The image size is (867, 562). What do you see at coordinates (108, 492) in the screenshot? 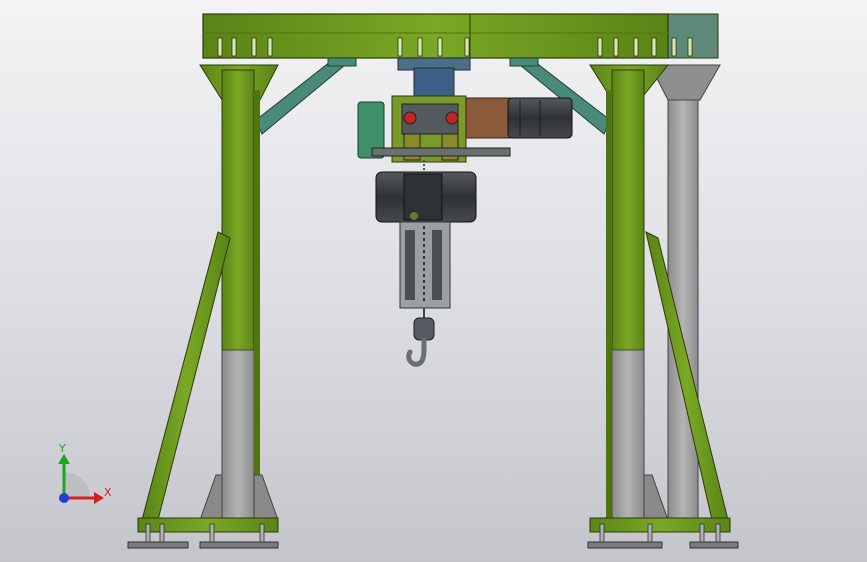
I see `triad-x-label: X` at bounding box center [108, 492].